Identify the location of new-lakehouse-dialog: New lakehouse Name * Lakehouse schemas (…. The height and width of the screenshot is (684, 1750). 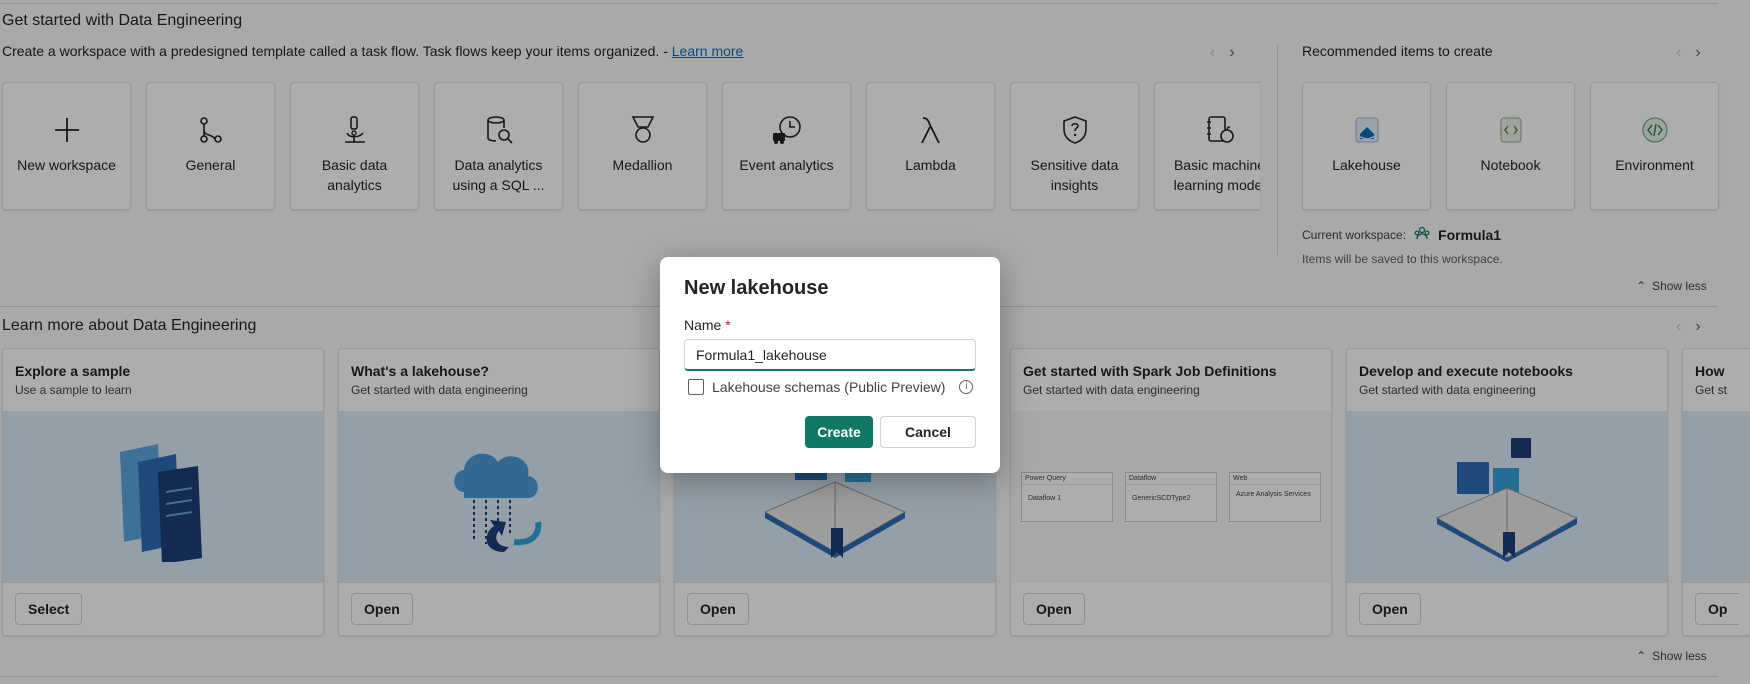
(830, 365).